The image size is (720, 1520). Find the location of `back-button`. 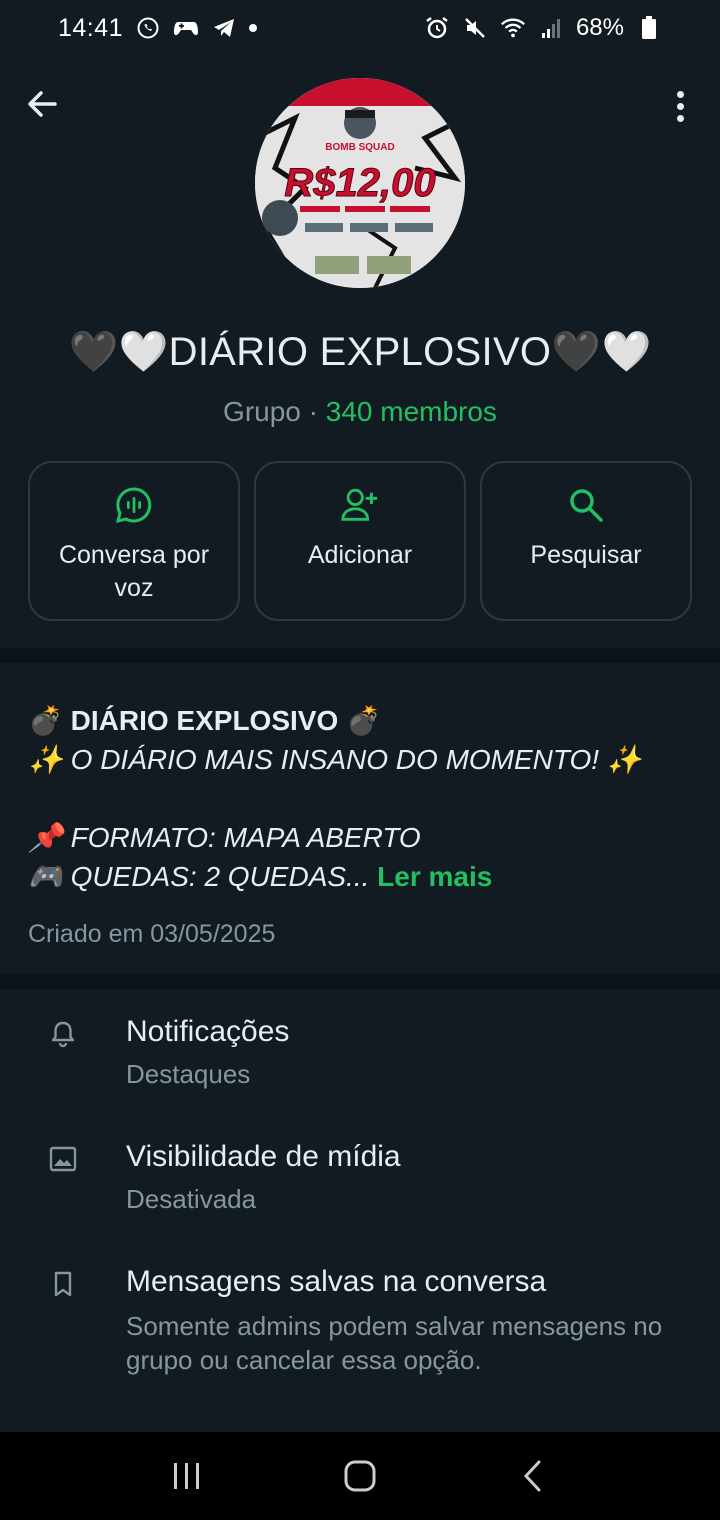

back-button is located at coordinates (42, 104).